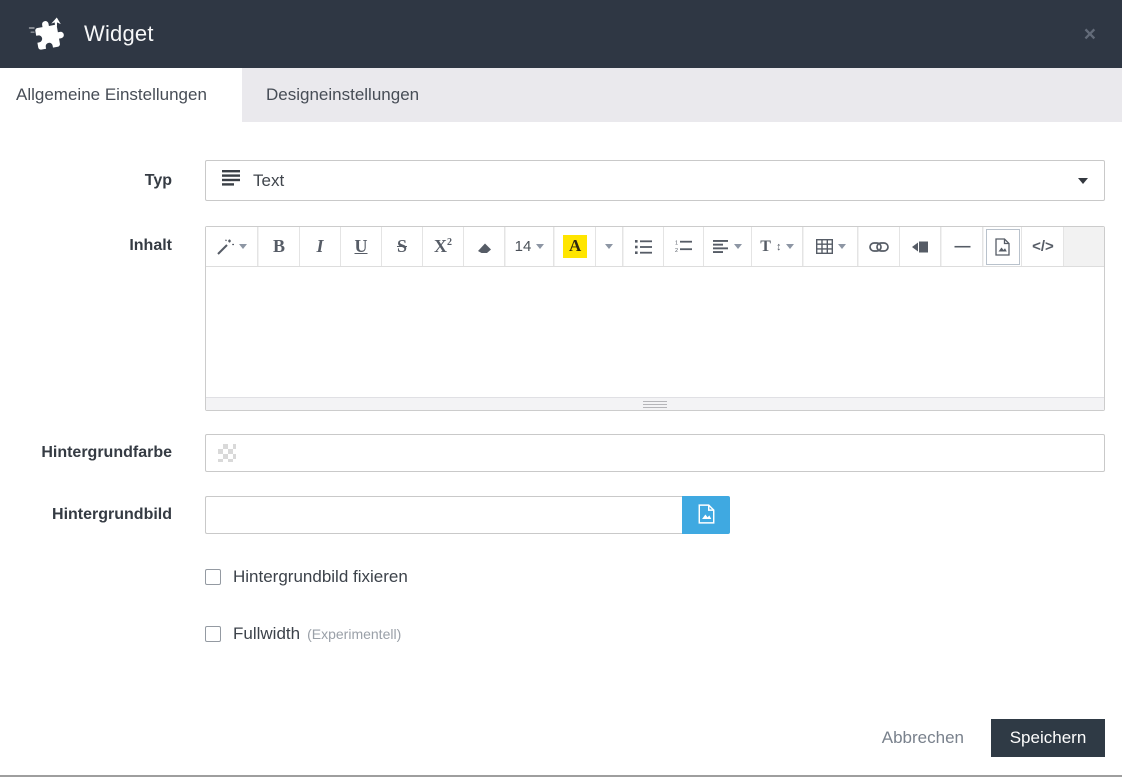 The height and width of the screenshot is (779, 1122). Describe the element at coordinates (561, 776) in the screenshot. I see `dialog-bottom-edge` at that location.